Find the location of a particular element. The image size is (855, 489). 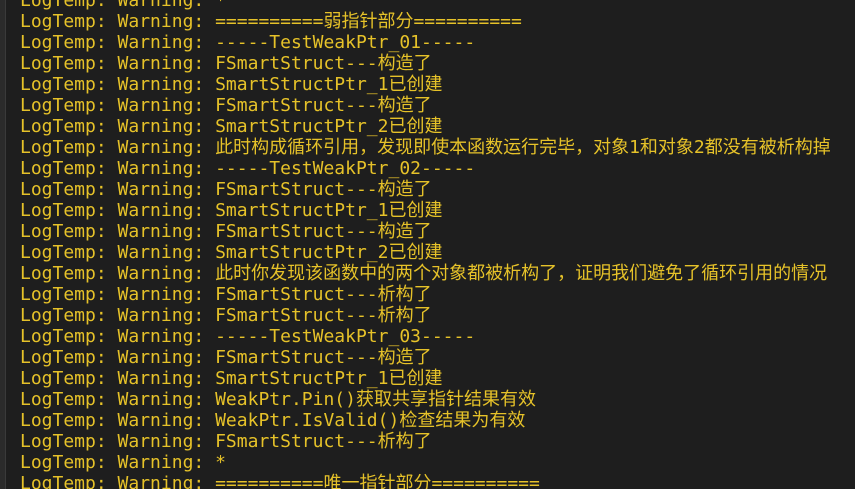

log-message: ==========唯一指针部分========== is located at coordinates (377, 481).